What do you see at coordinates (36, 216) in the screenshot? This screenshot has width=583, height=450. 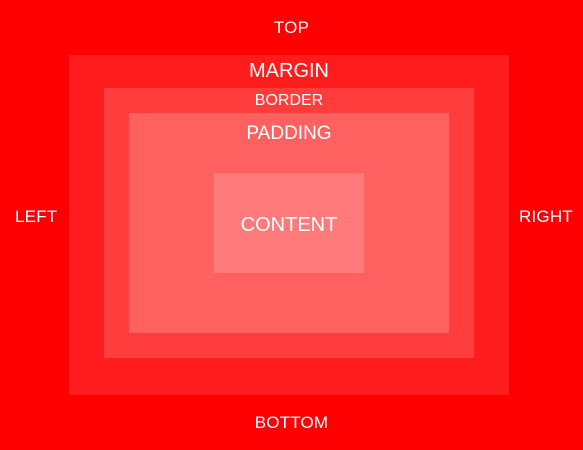 I see `left-label: LEFT` at bounding box center [36, 216].